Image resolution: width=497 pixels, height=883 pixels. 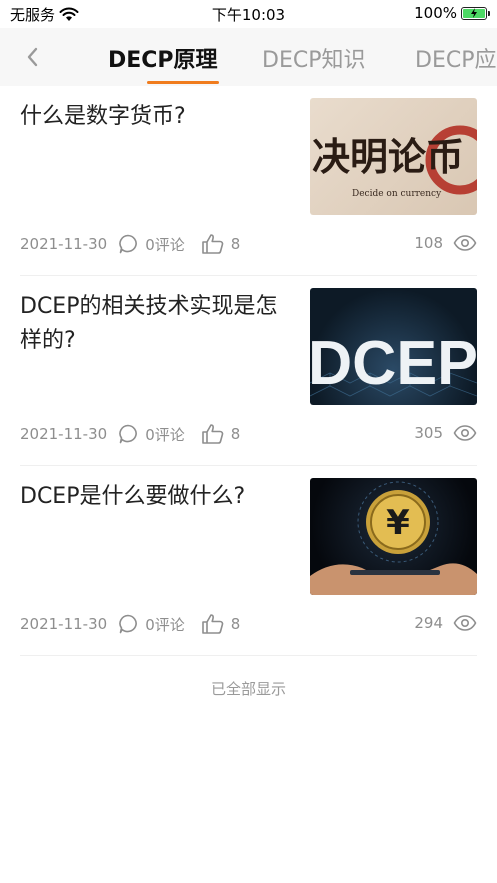 I want to click on tab-decp-knowledge: DECP知识, so click(x=313, y=58).